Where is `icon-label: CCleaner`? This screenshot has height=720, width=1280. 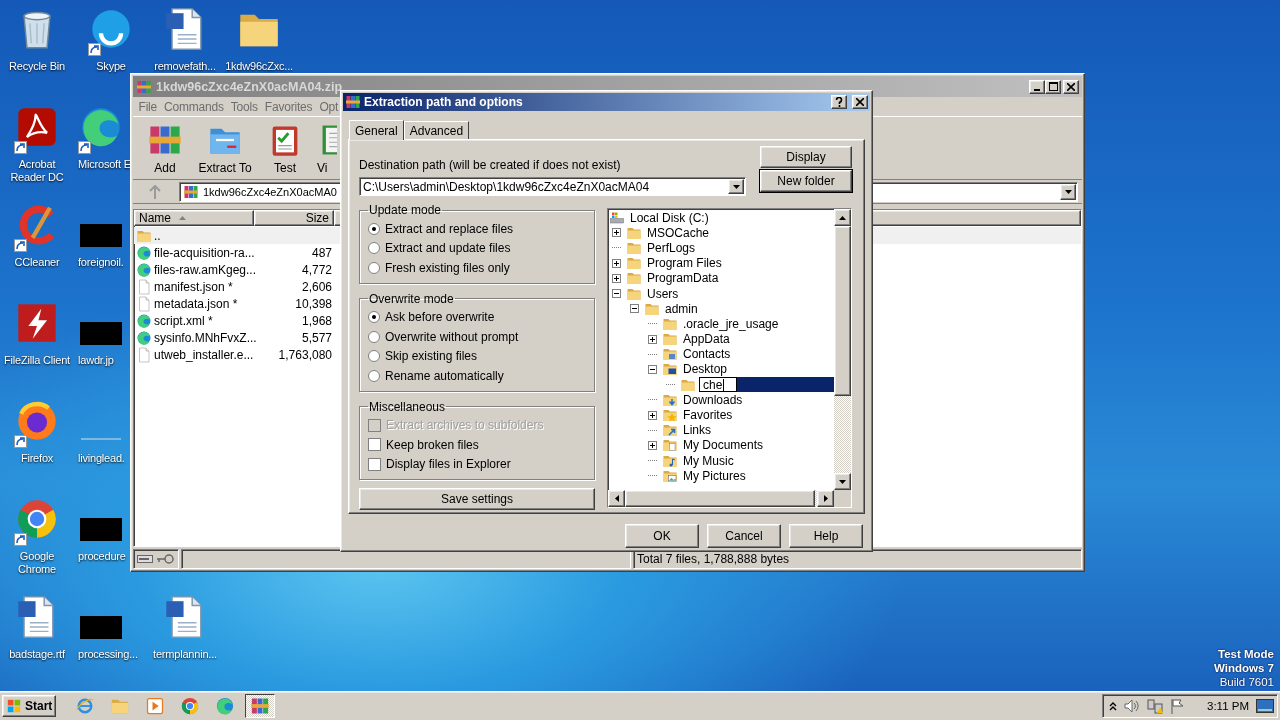
icon-label: CCleaner is located at coordinates (37, 262).